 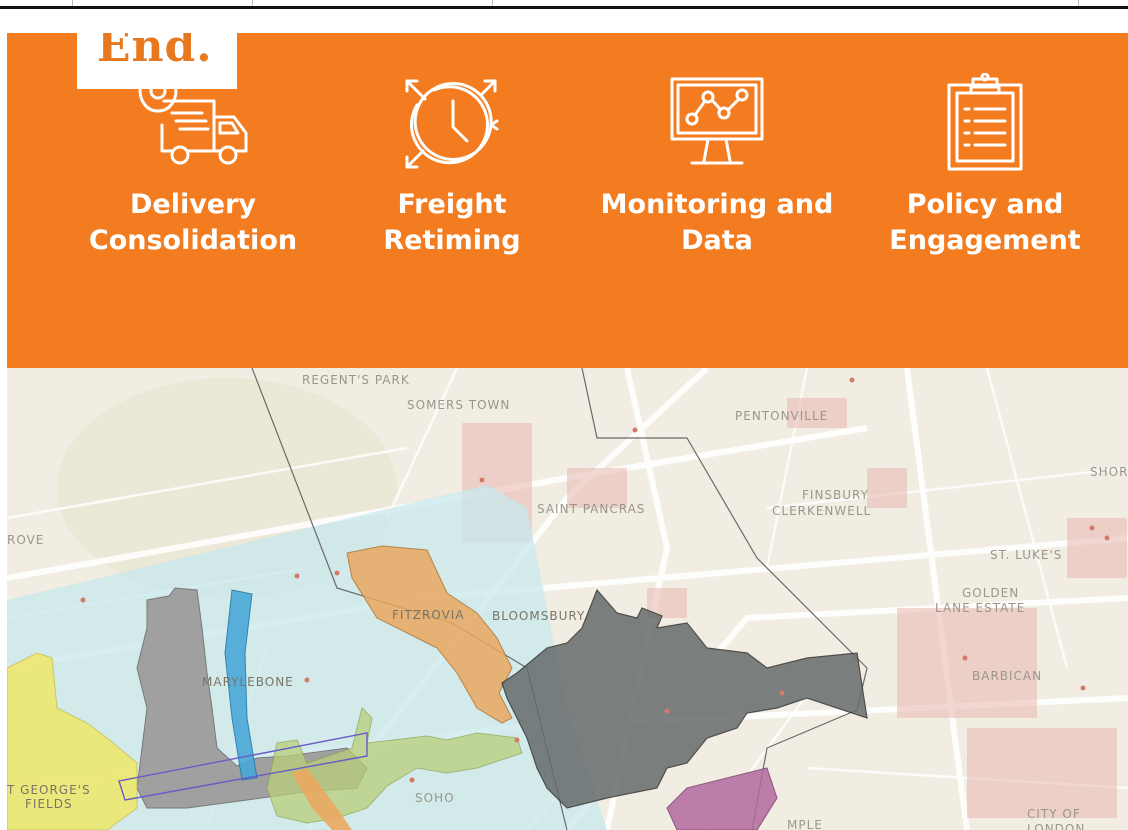 I want to click on feature-label-line: Retiming, so click(x=452, y=240).